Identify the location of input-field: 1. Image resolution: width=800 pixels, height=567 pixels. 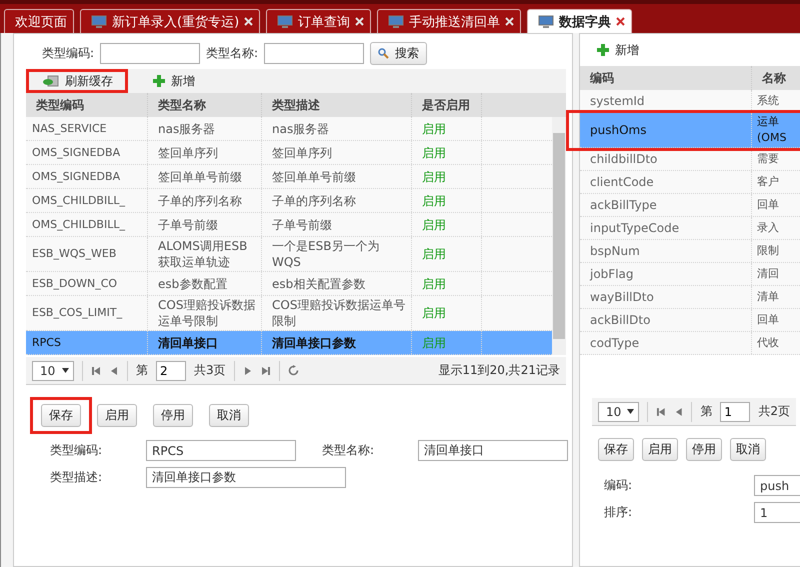
(777, 512).